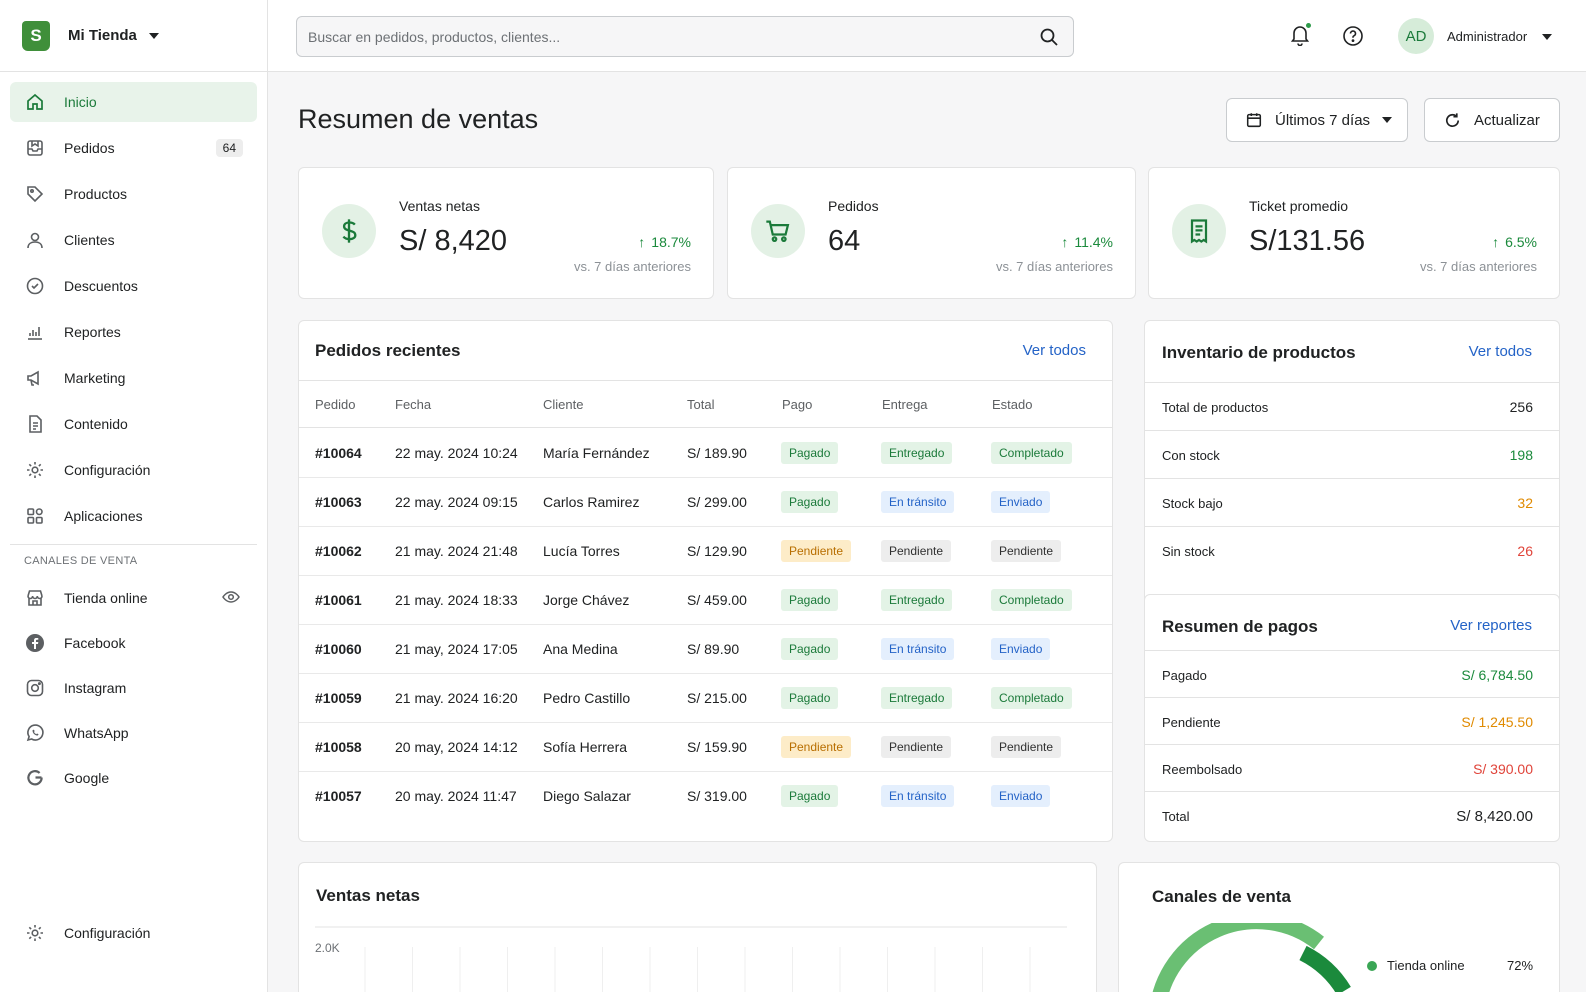 Image resolution: width=1586 pixels, height=992 pixels. Describe the element at coordinates (103, 516) in the screenshot. I see `sidebar-item-label: Aplicaciones` at that location.